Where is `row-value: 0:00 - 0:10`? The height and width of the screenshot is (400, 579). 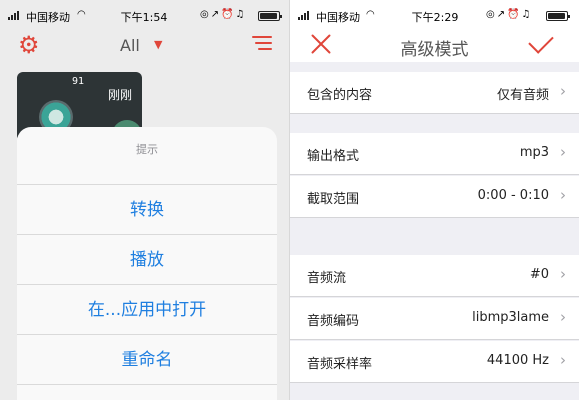 row-value: 0:00 - 0:10 is located at coordinates (513, 195).